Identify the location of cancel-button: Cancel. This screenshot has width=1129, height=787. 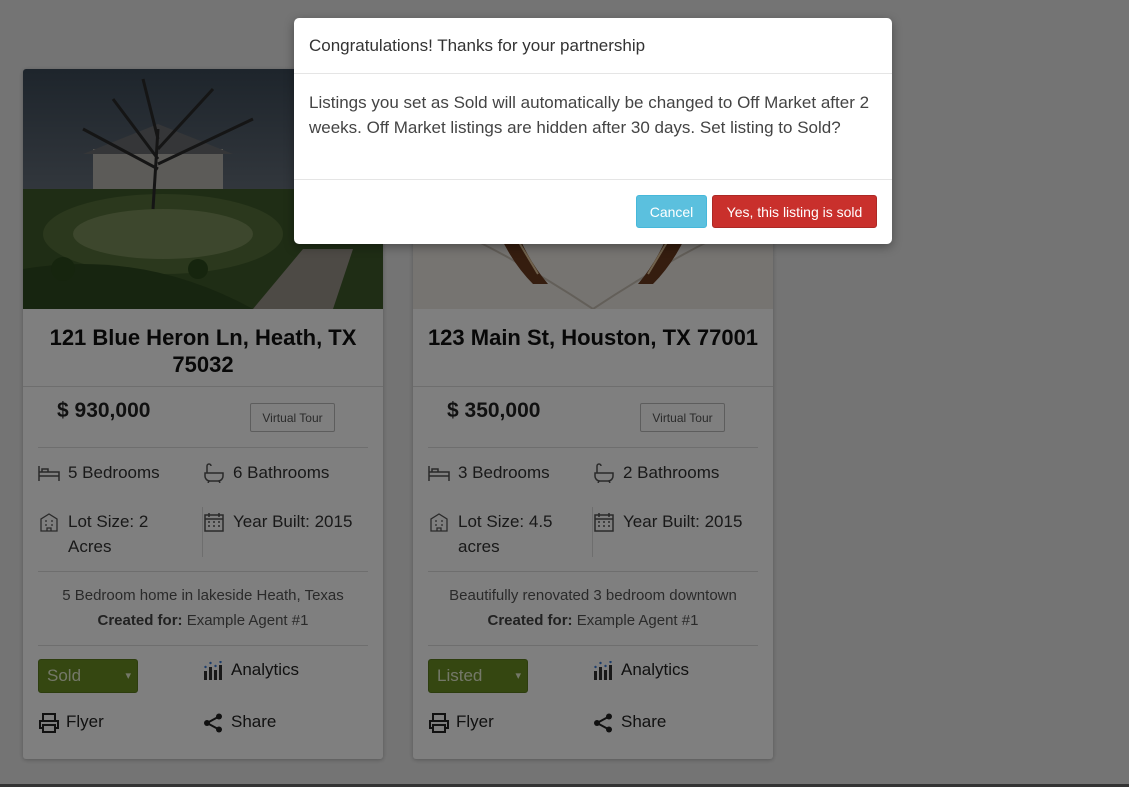
(671, 211).